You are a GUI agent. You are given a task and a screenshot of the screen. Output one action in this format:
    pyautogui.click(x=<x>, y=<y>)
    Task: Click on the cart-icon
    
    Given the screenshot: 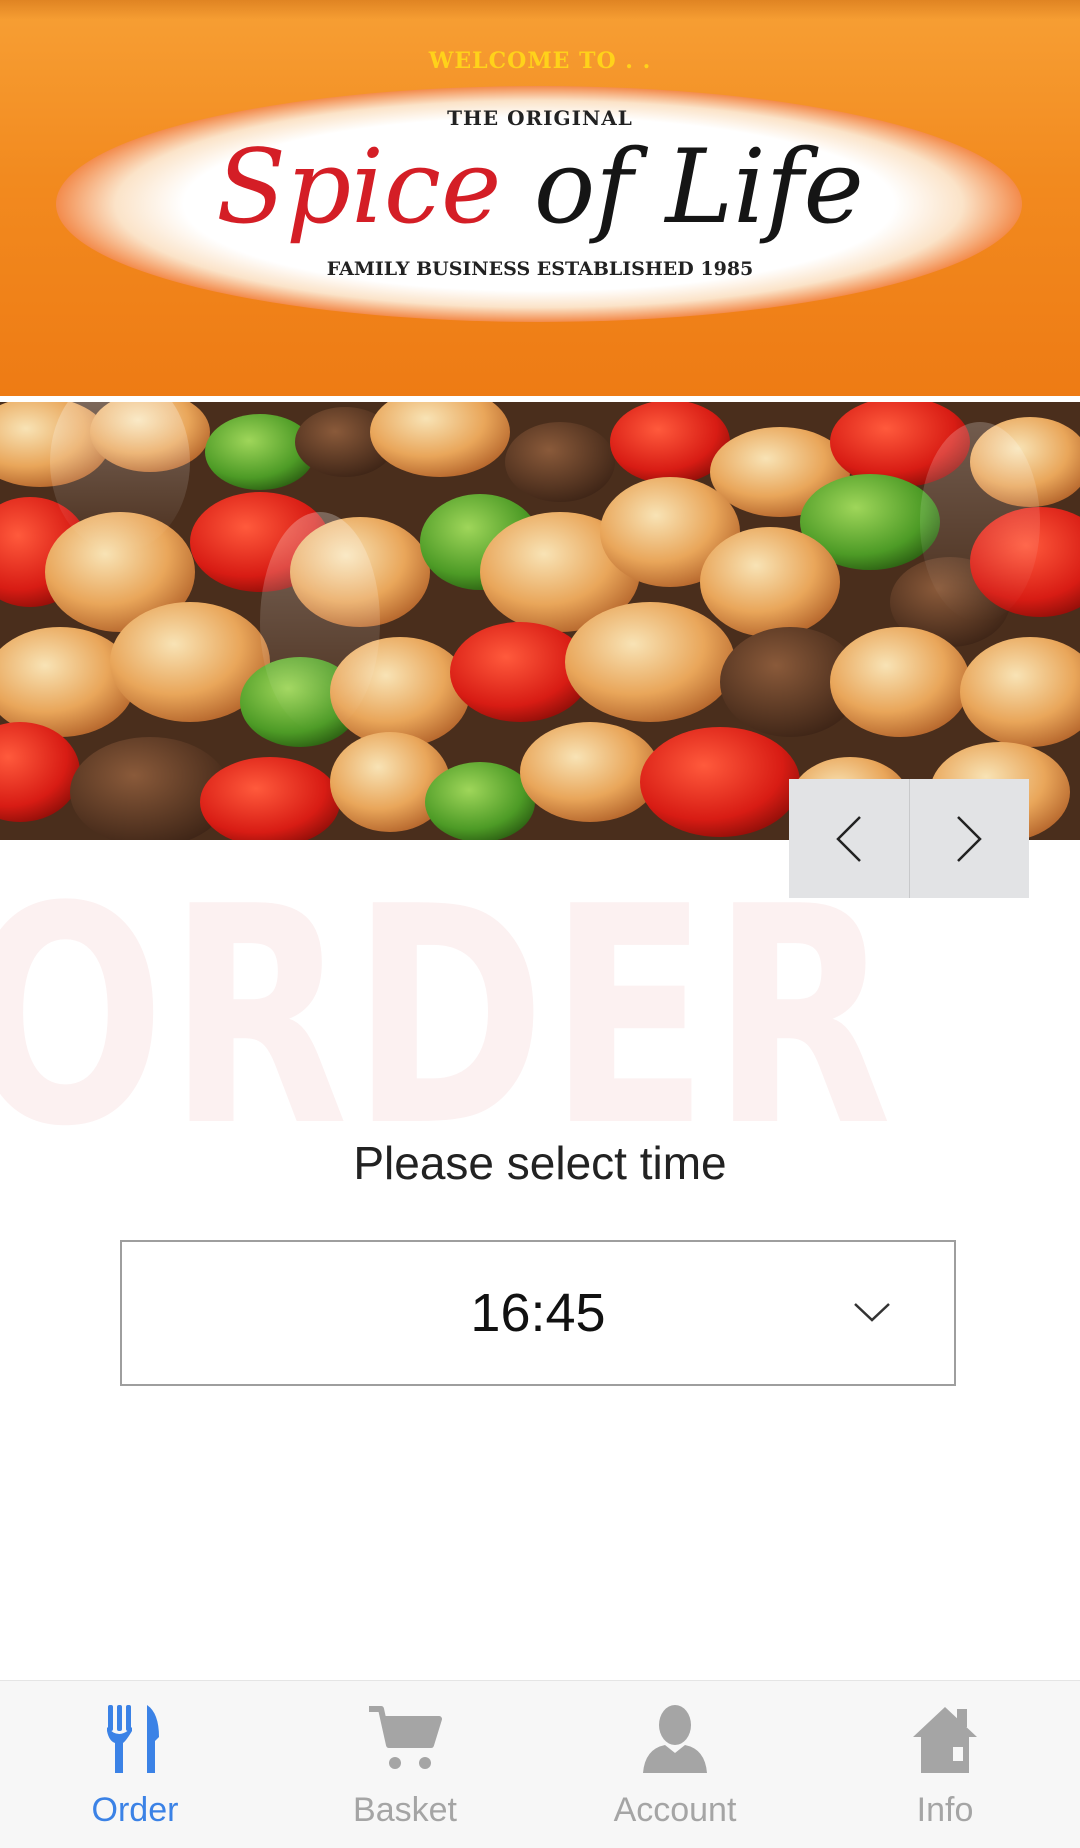 What is the action you would take?
    pyautogui.click(x=405, y=1737)
    